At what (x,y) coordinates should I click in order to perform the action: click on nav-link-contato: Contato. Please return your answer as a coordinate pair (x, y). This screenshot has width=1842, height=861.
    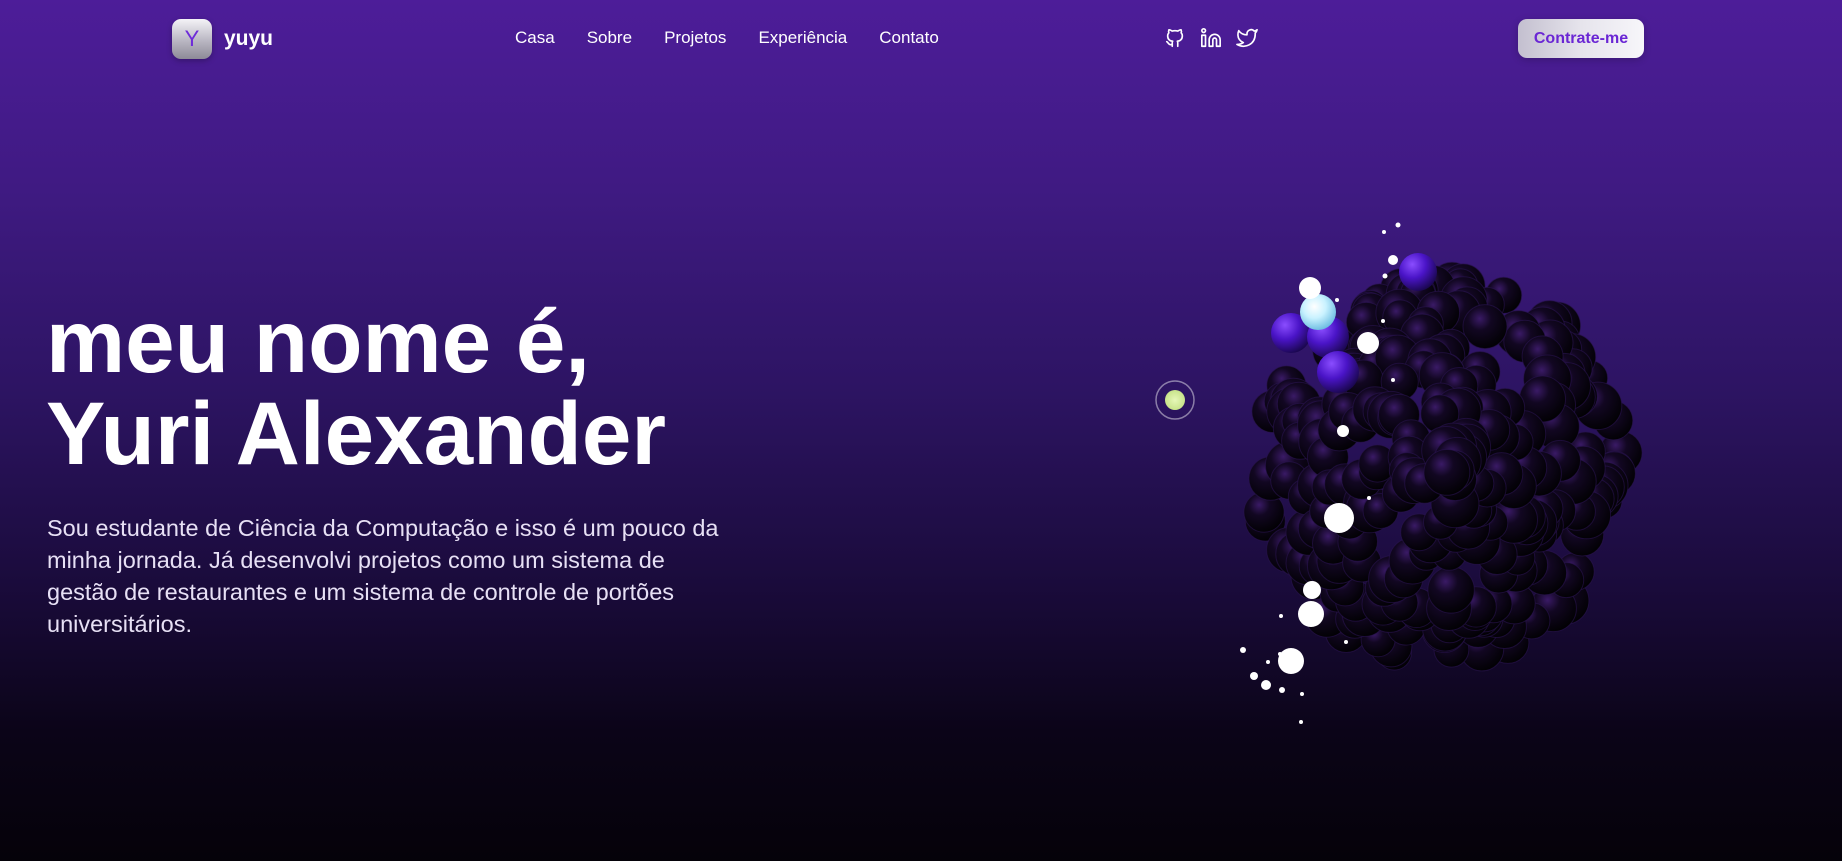
    Looking at the image, I should click on (909, 38).